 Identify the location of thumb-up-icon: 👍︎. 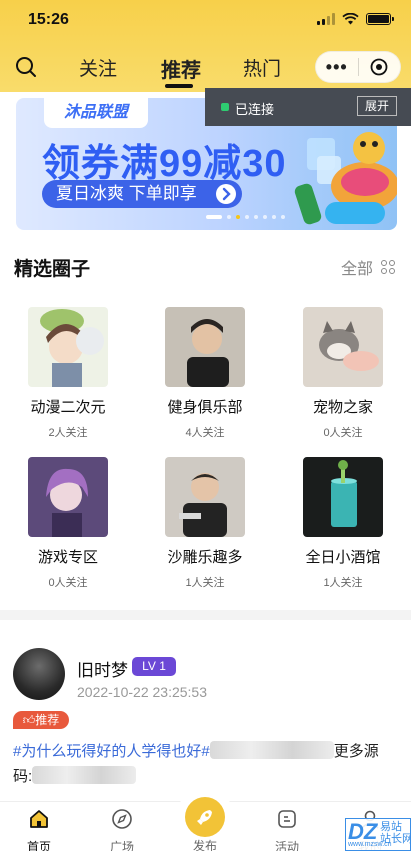
(29, 720).